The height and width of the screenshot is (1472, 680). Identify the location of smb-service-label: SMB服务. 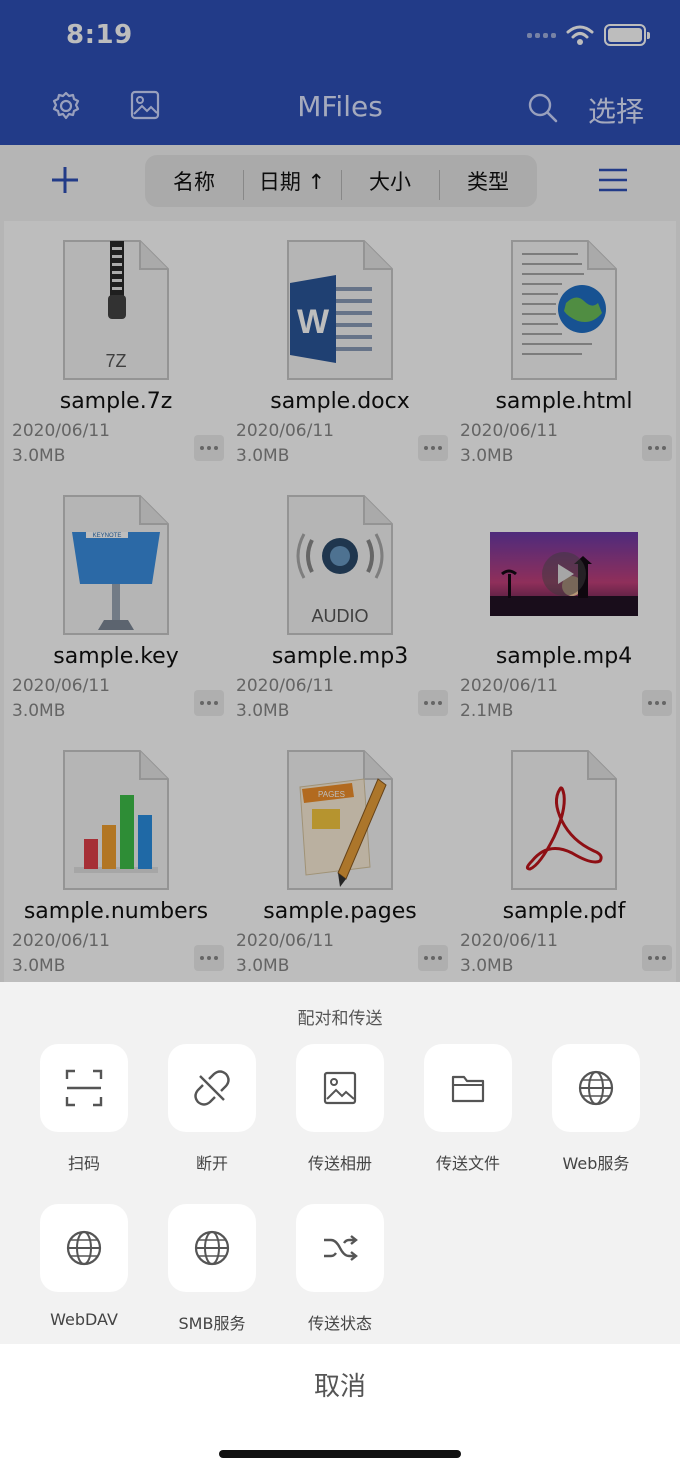
(212, 1323).